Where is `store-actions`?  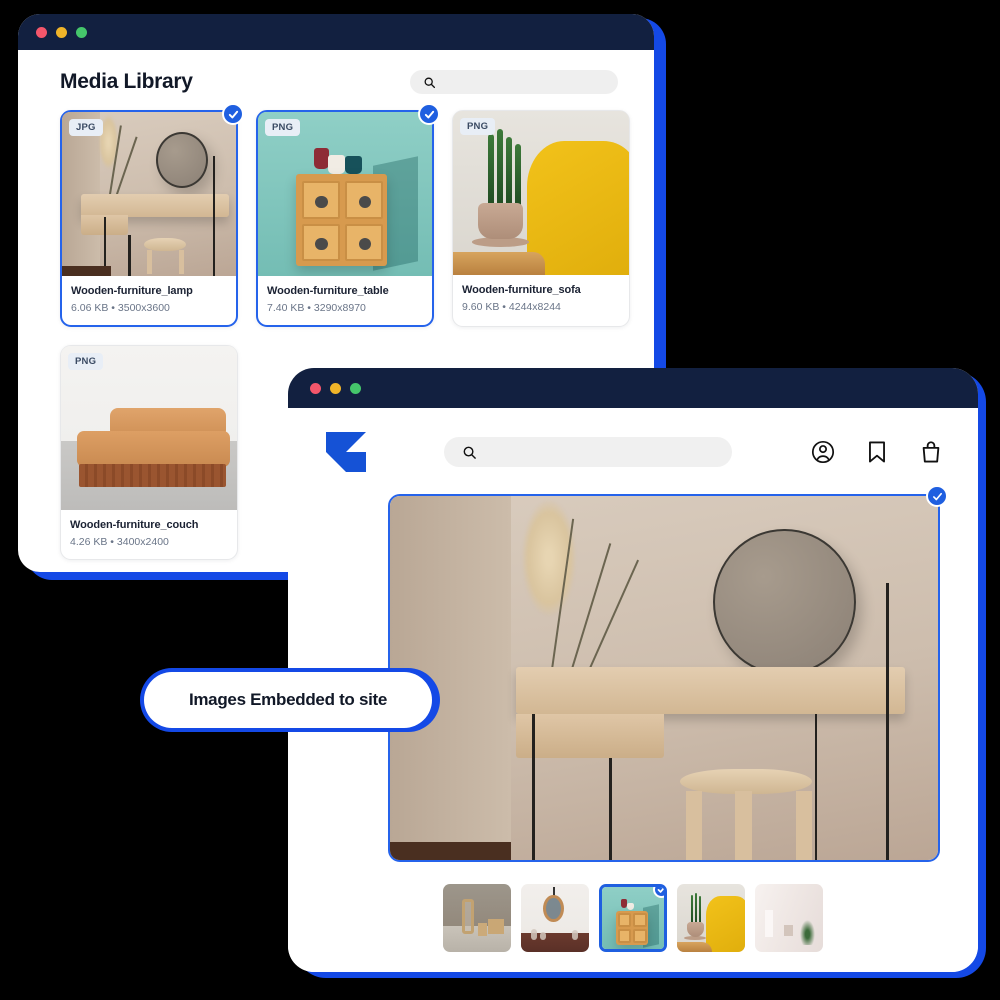 store-actions is located at coordinates (877, 452).